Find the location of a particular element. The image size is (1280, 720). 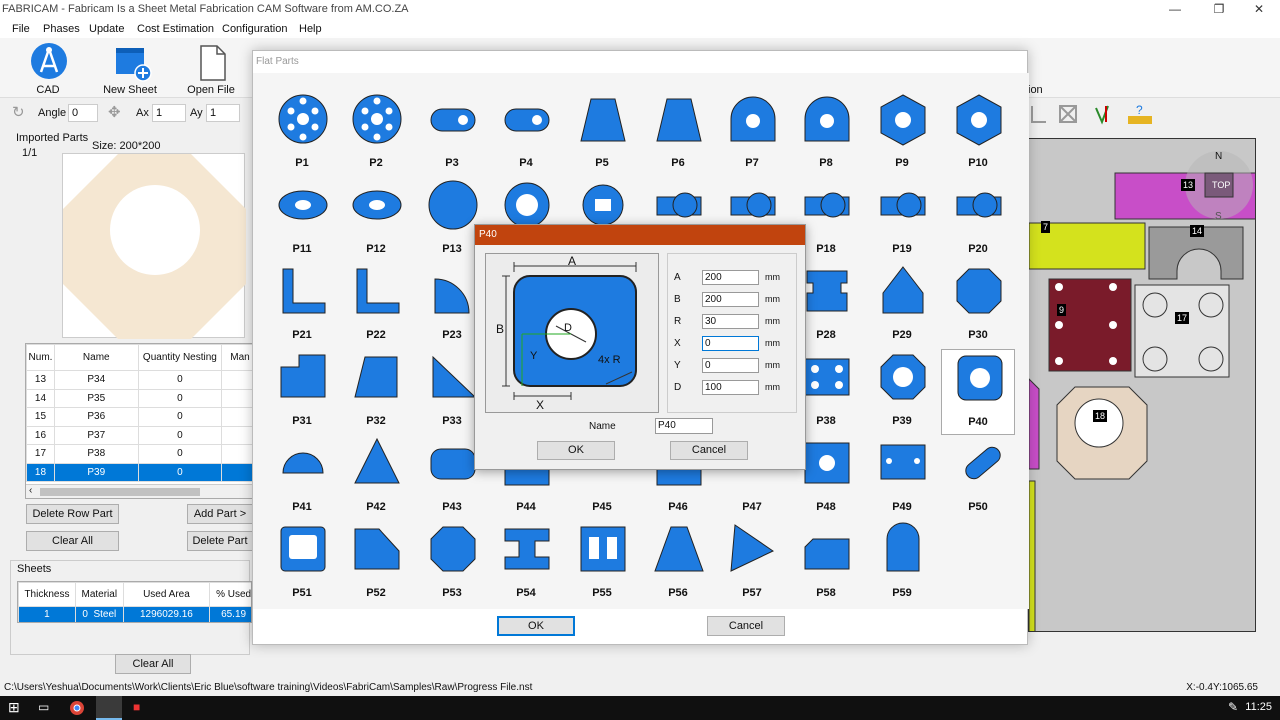

fabricam-taskbar-item is located at coordinates (109, 708).